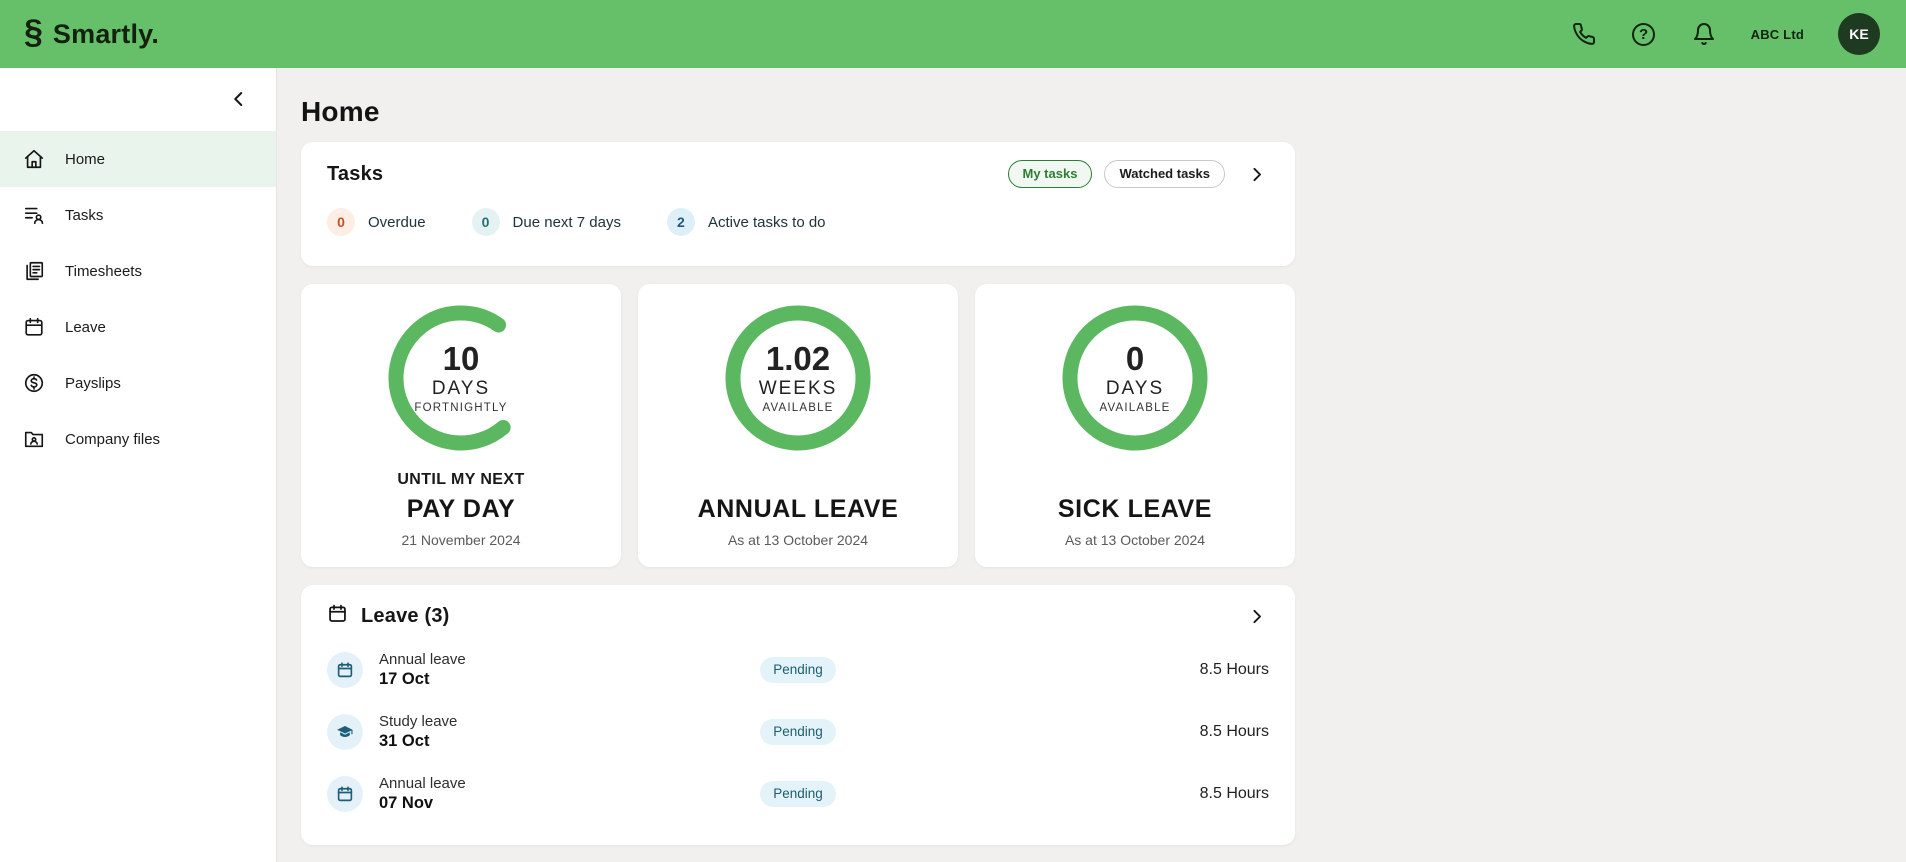 The width and height of the screenshot is (1906, 862). I want to click on ring-value: 1.02, so click(798, 359).